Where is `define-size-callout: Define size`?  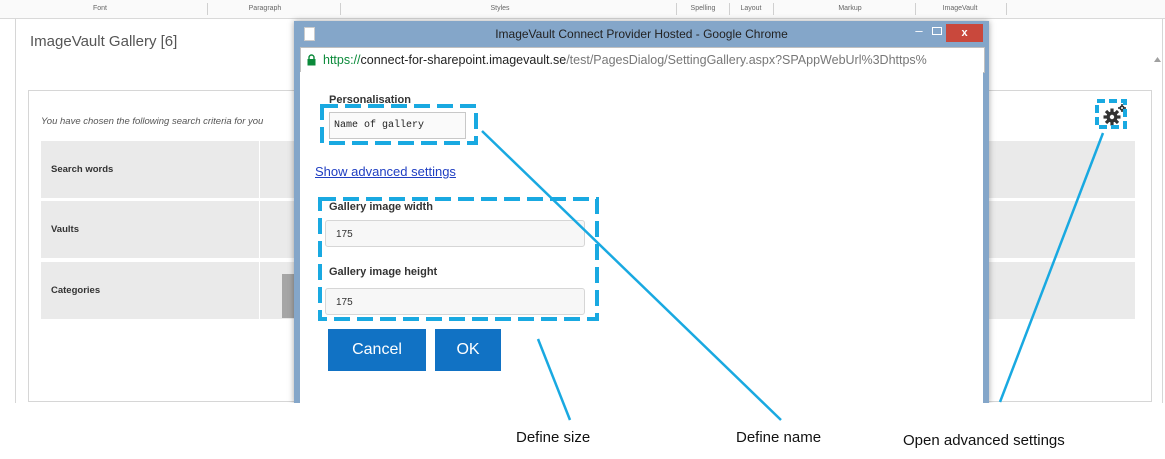
define-size-callout: Define size is located at coordinates (553, 437).